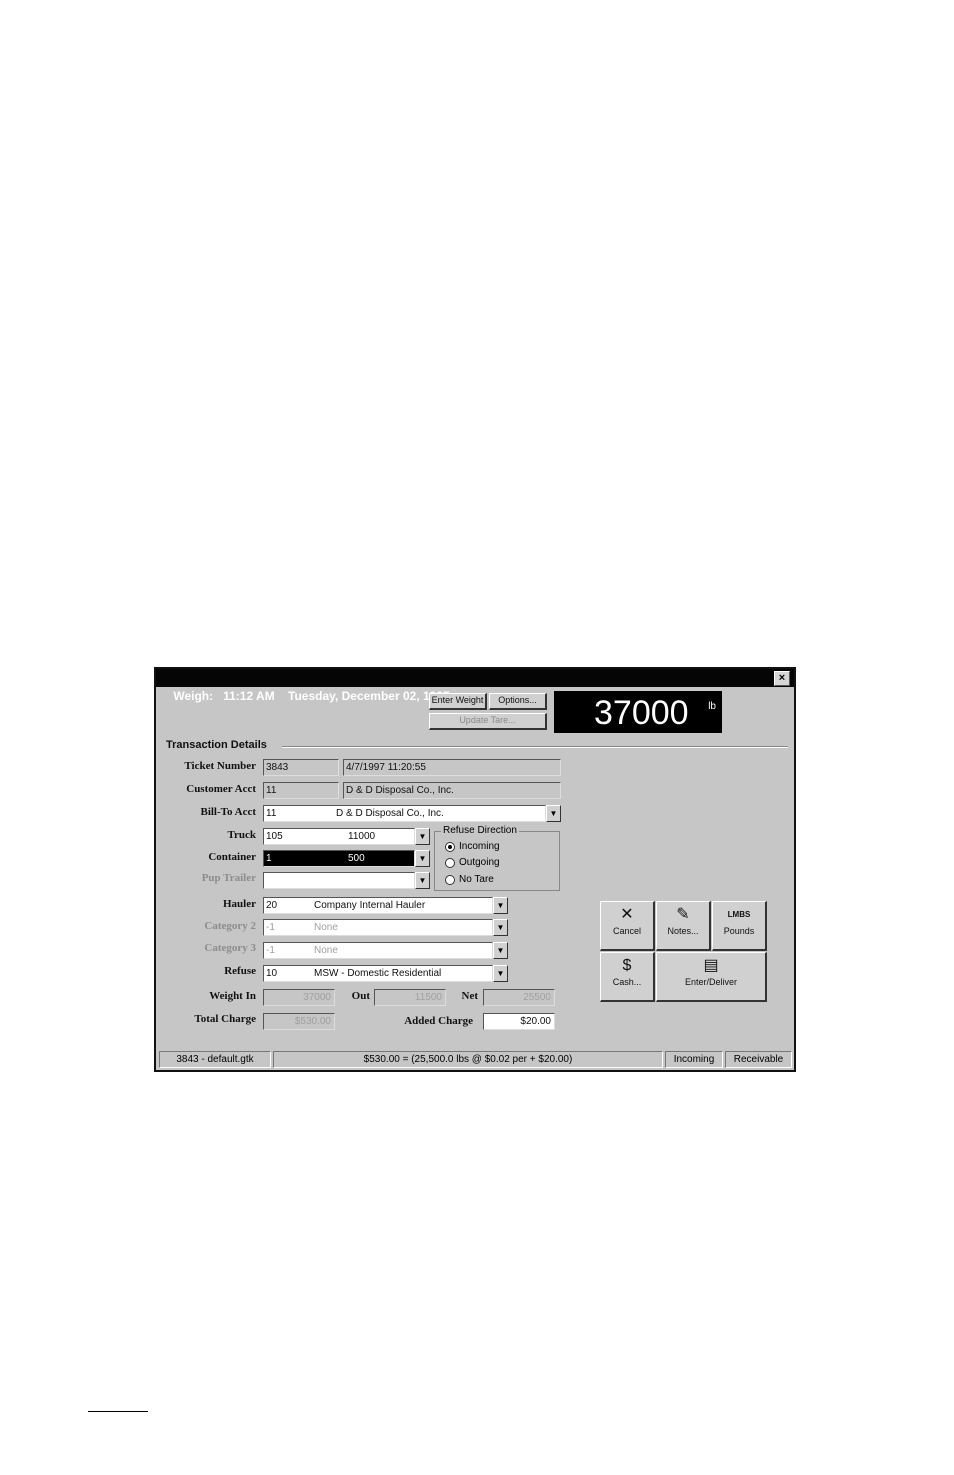 Image resolution: width=954 pixels, height=1475 pixels. What do you see at coordinates (519, 997) in the screenshot?
I see `net-weight-field: 25500` at bounding box center [519, 997].